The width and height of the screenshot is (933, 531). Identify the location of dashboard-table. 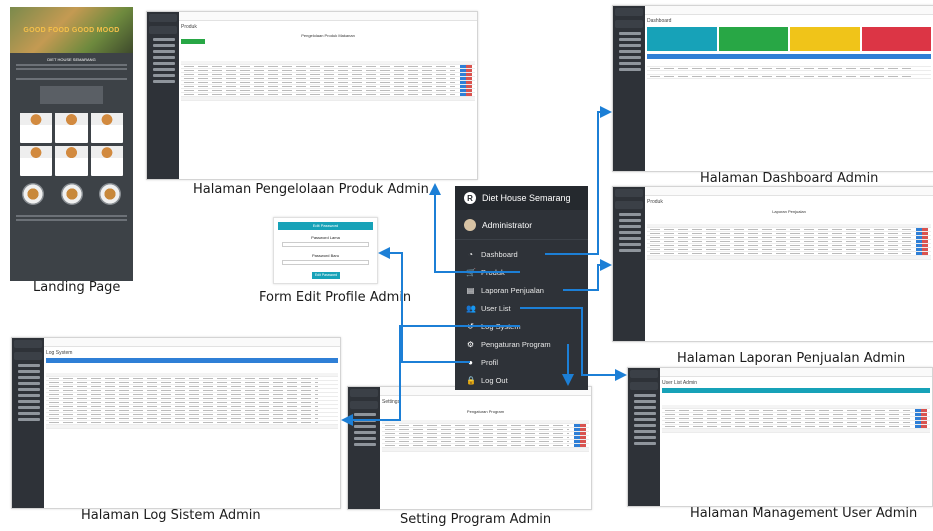
(789, 71).